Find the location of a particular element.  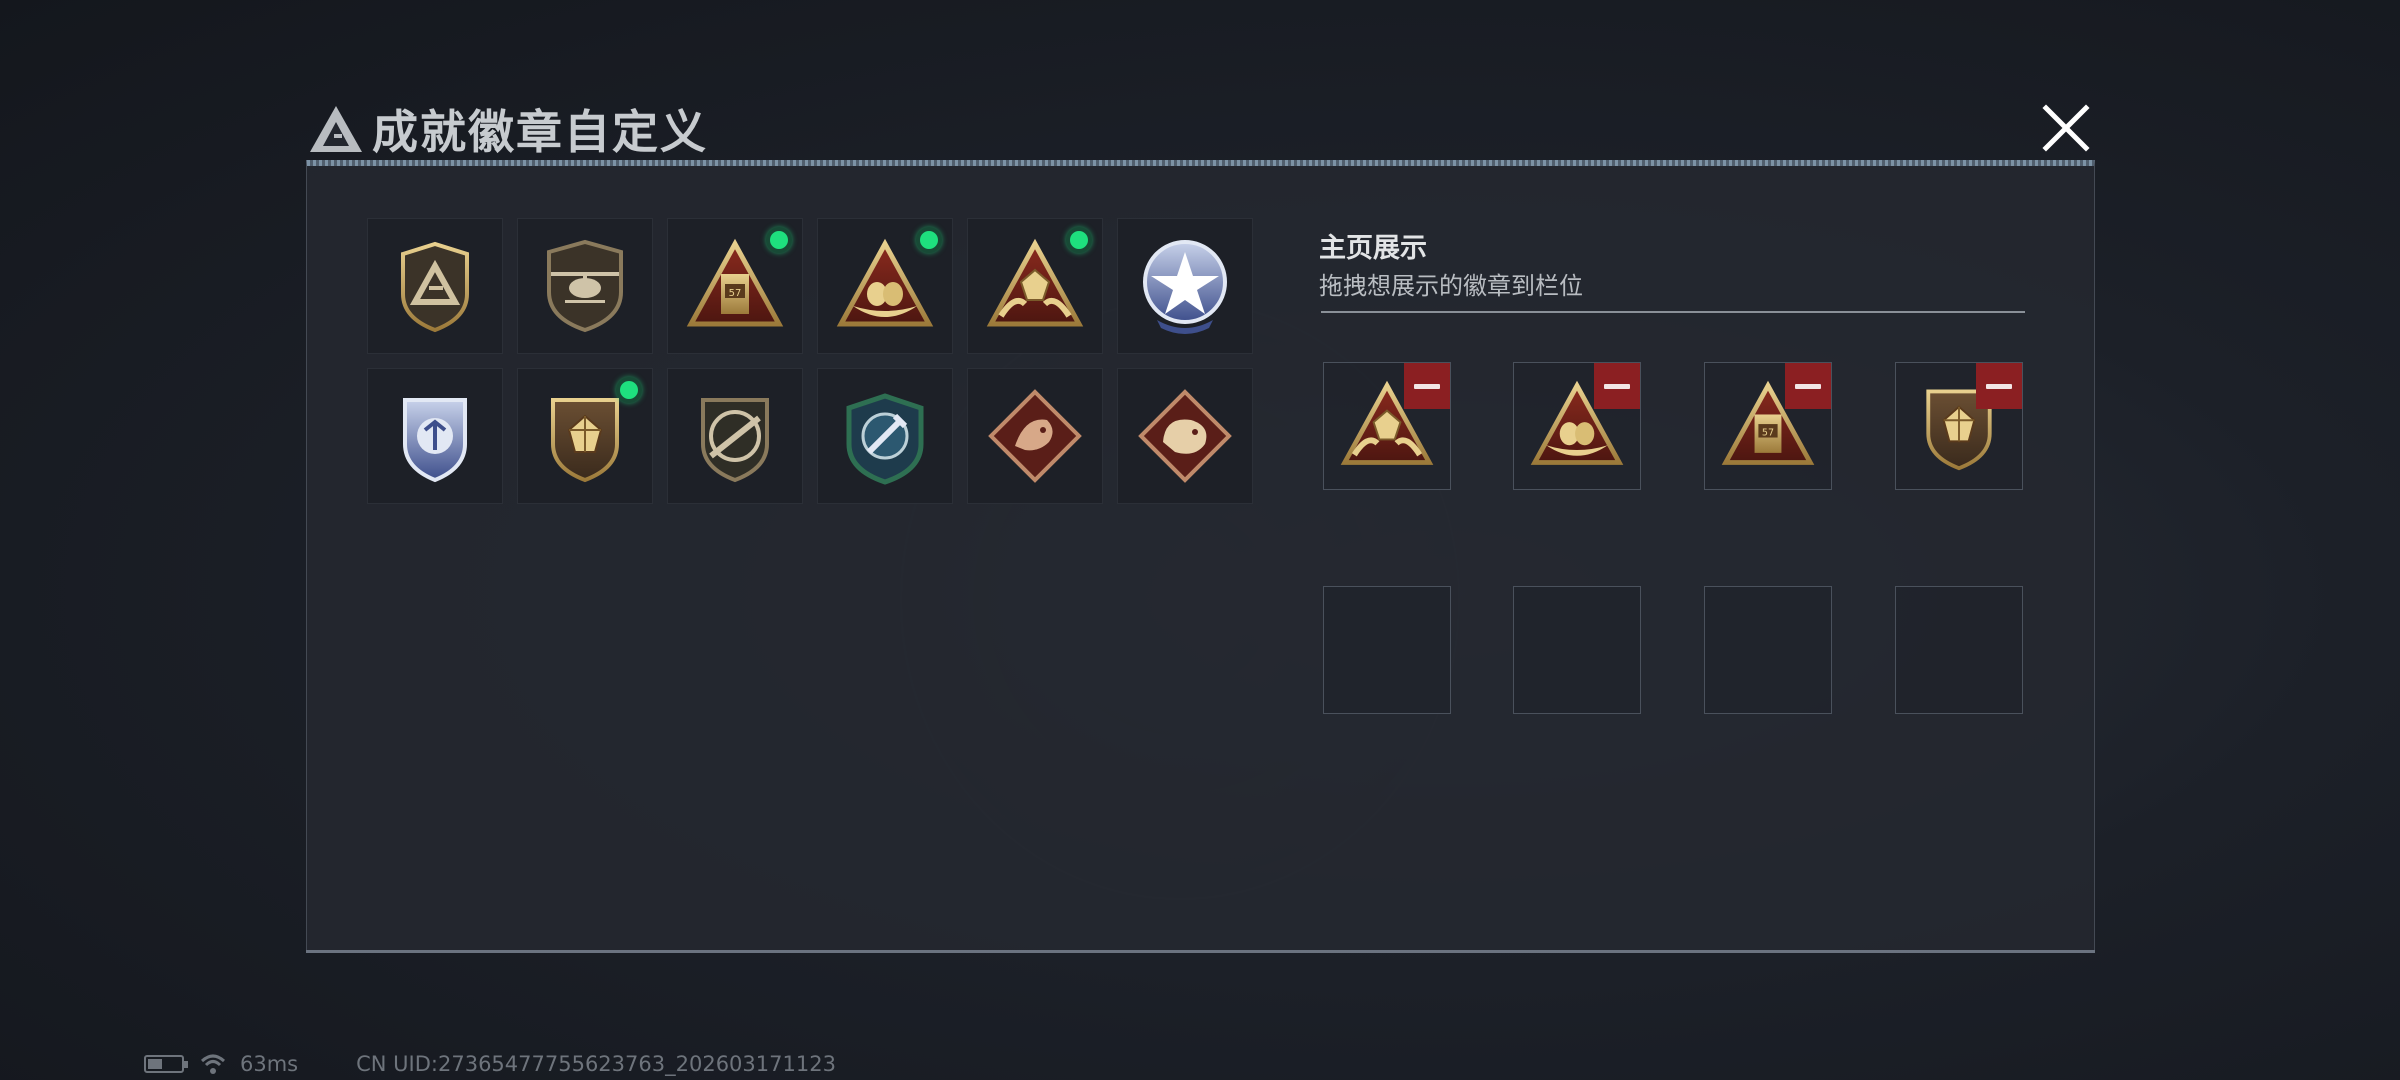

showcase-title: 主页展示 is located at coordinates (1373, 248).